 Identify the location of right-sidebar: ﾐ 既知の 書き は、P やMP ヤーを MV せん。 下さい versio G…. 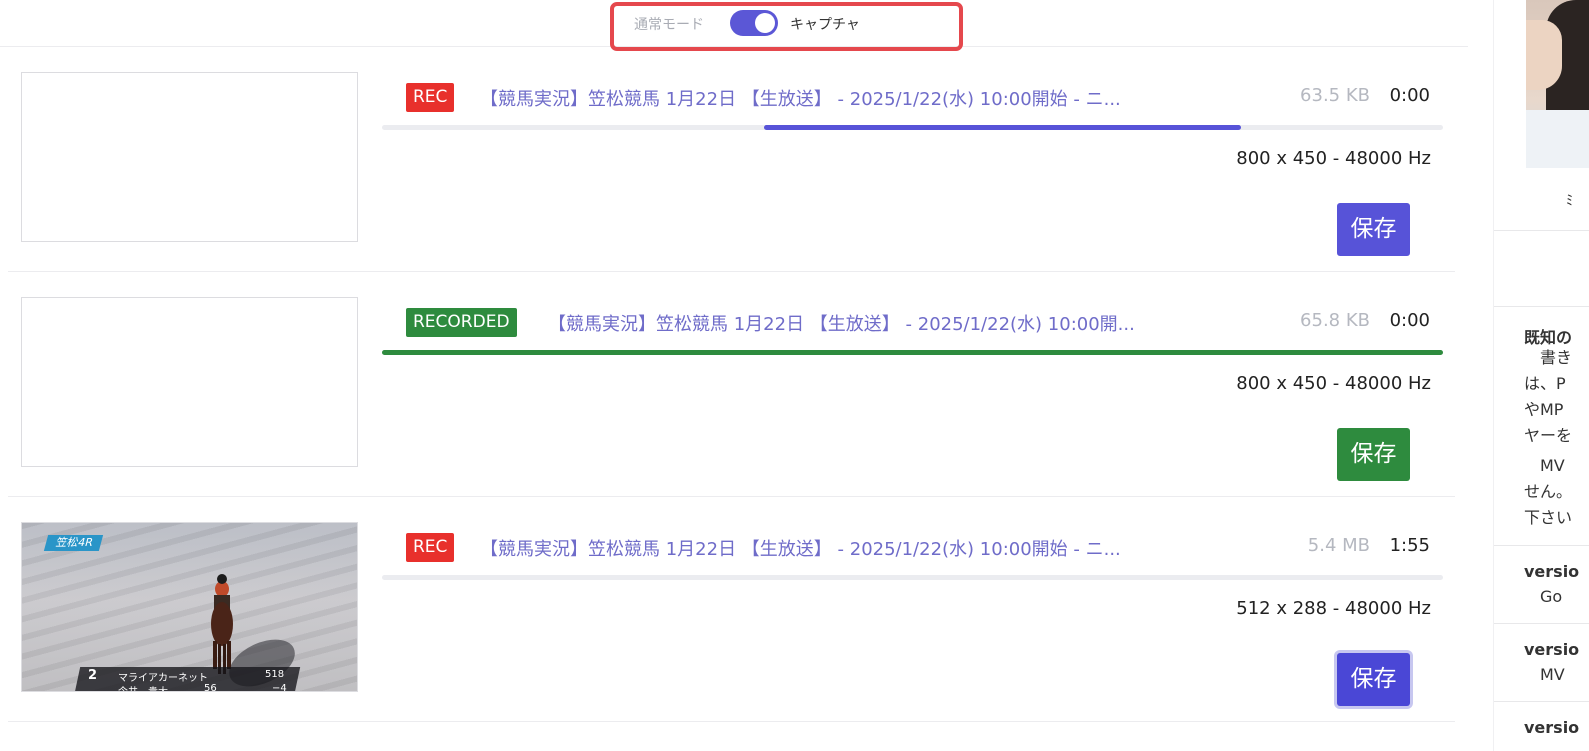
(1541, 375).